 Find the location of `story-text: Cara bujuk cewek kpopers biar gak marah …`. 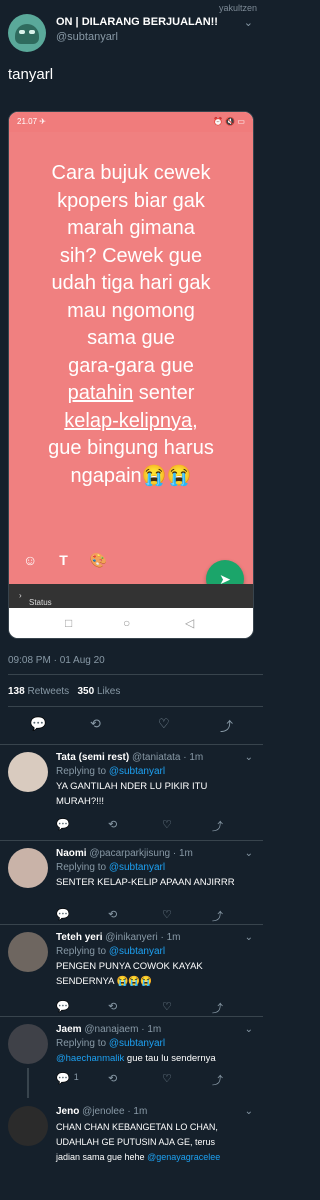

story-text: Cara bujuk cewek kpopers biar gak marah … is located at coordinates (131, 324).